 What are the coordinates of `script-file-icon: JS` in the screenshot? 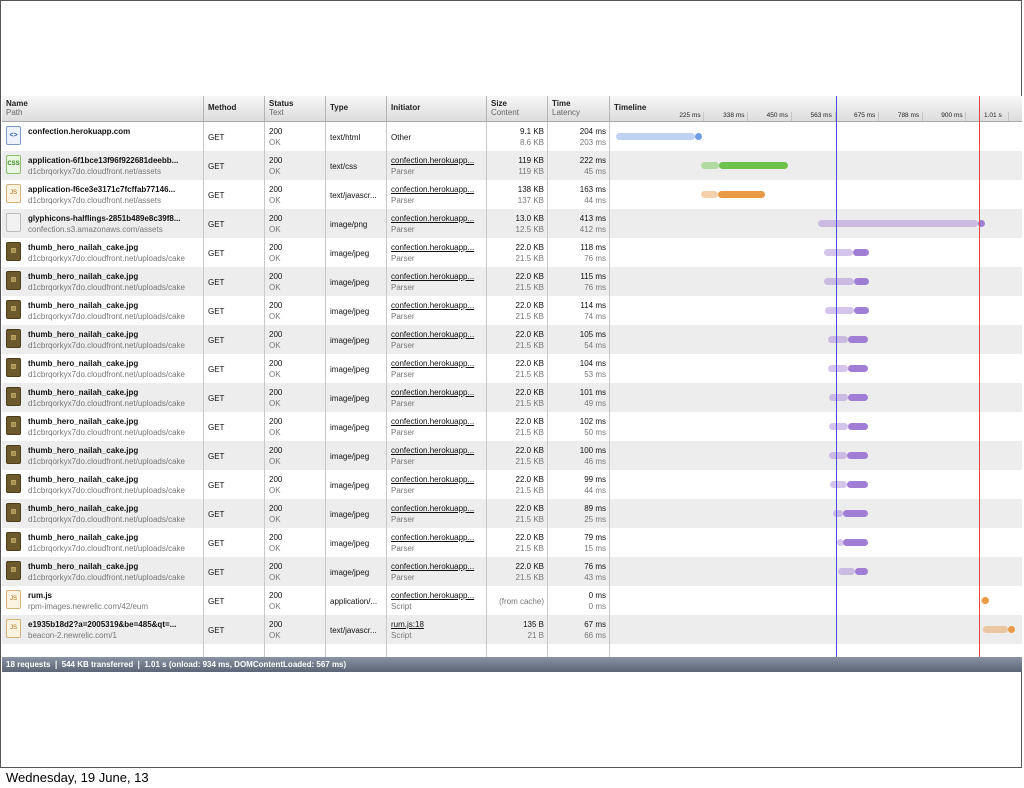 It's located at (13, 628).